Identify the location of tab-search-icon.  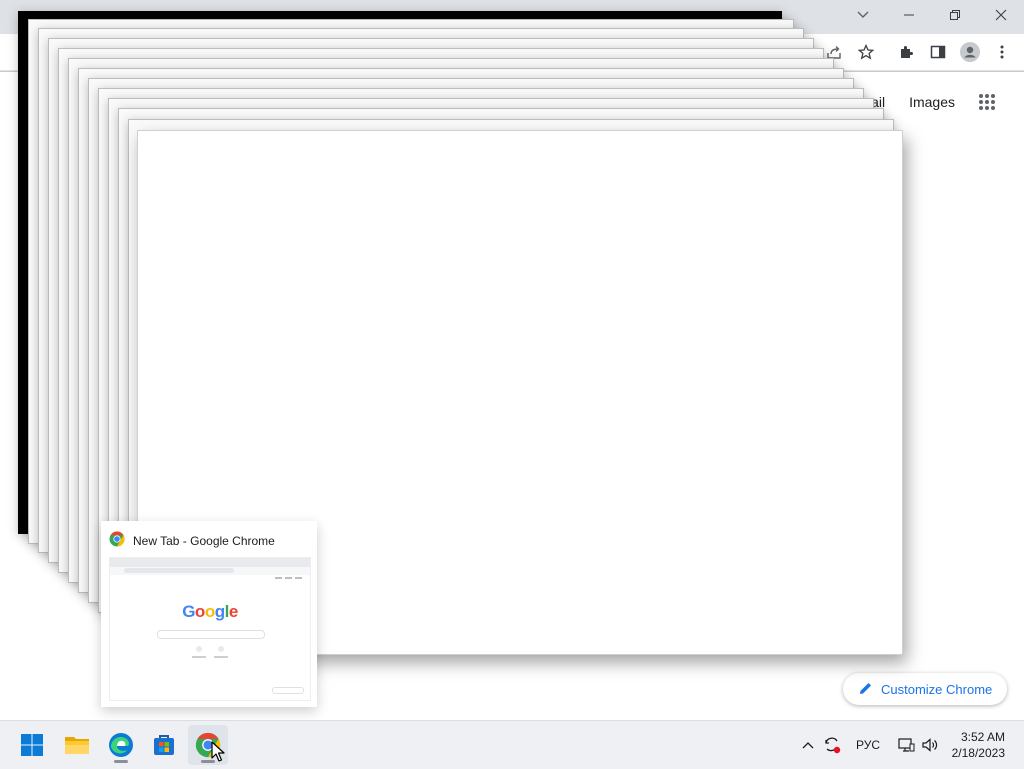
(863, 15).